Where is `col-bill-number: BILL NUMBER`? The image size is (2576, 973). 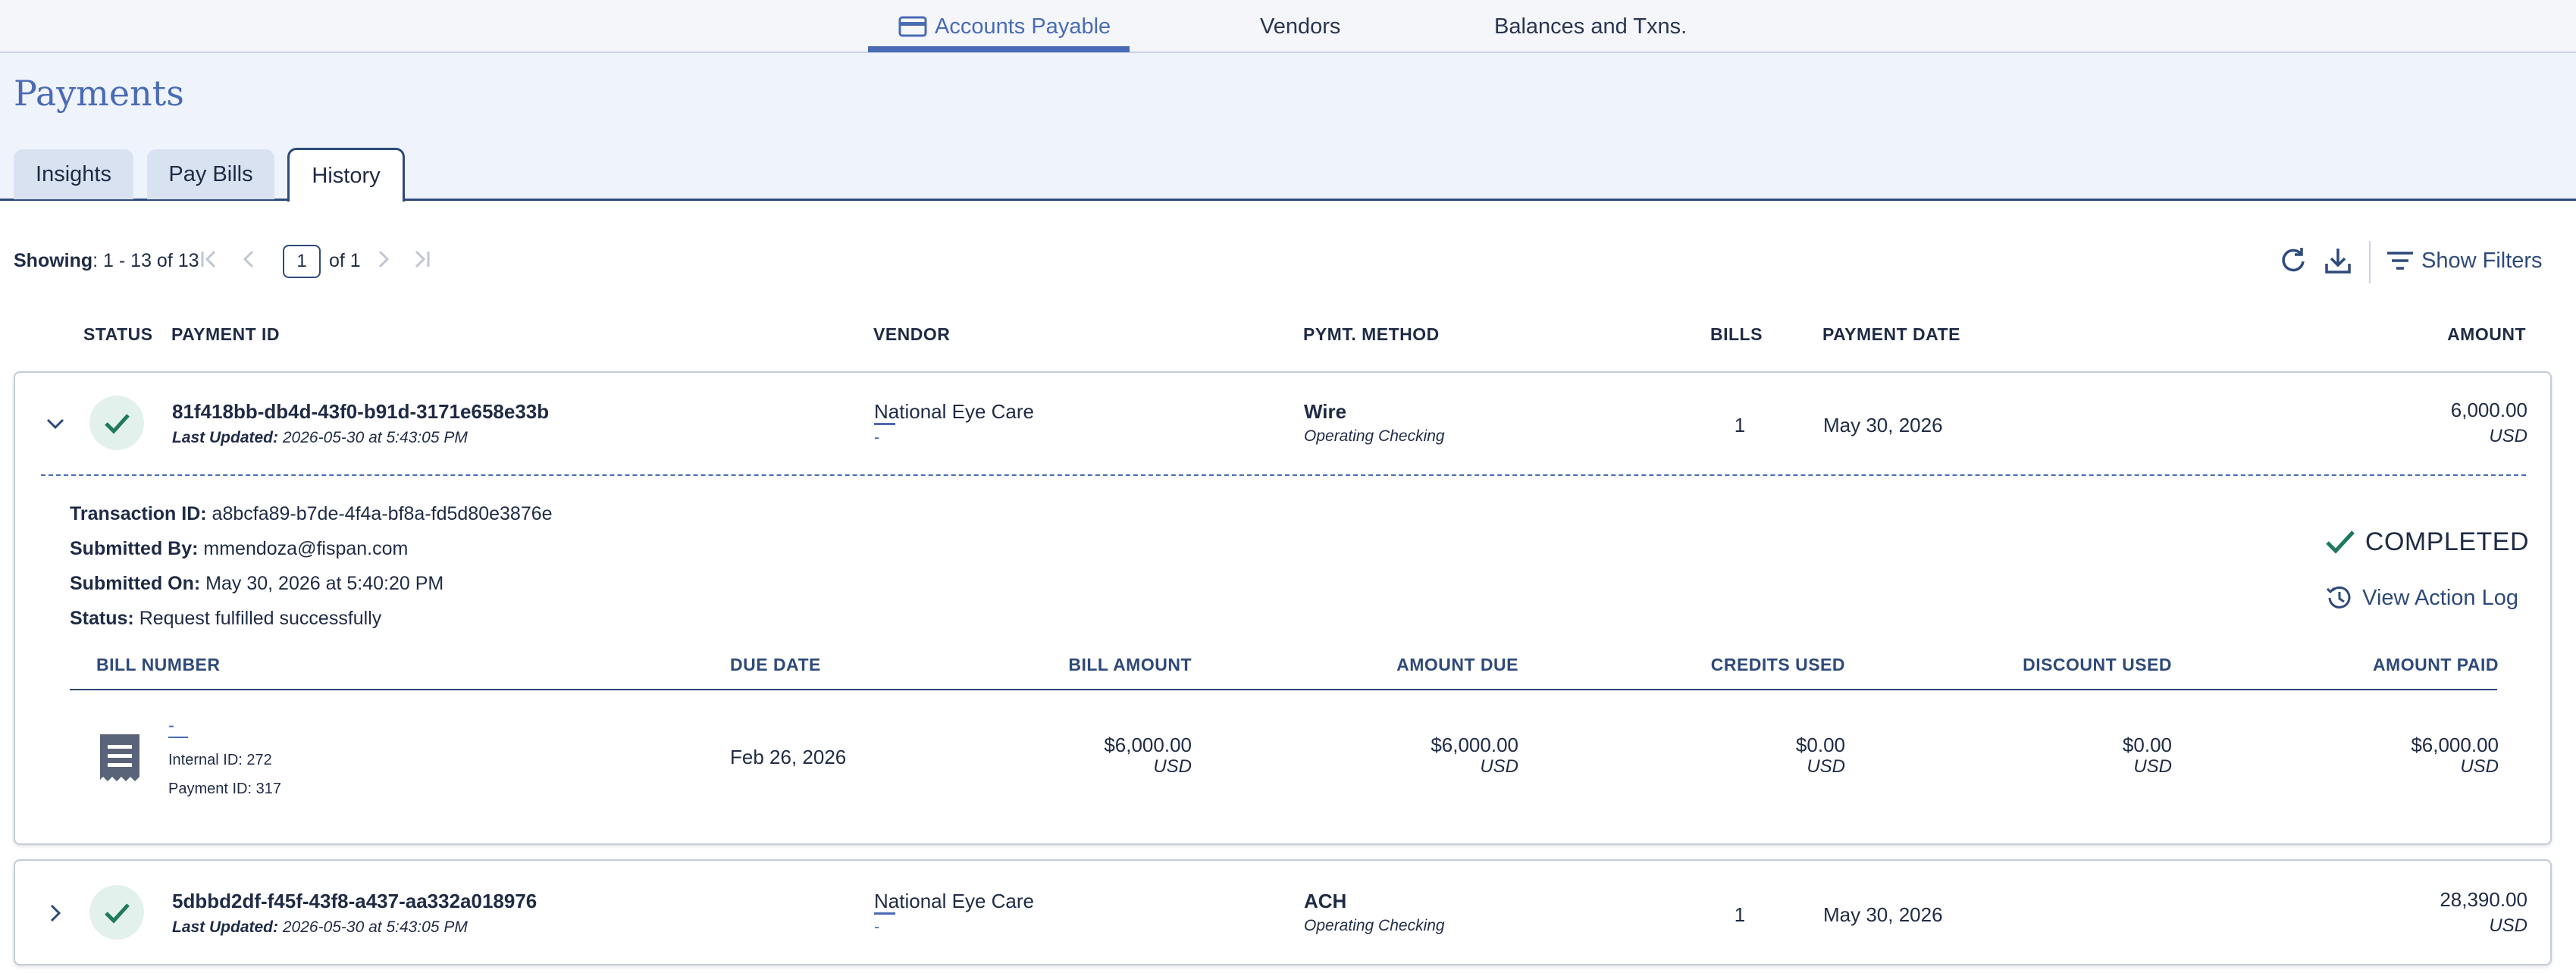 col-bill-number: BILL NUMBER is located at coordinates (158, 664).